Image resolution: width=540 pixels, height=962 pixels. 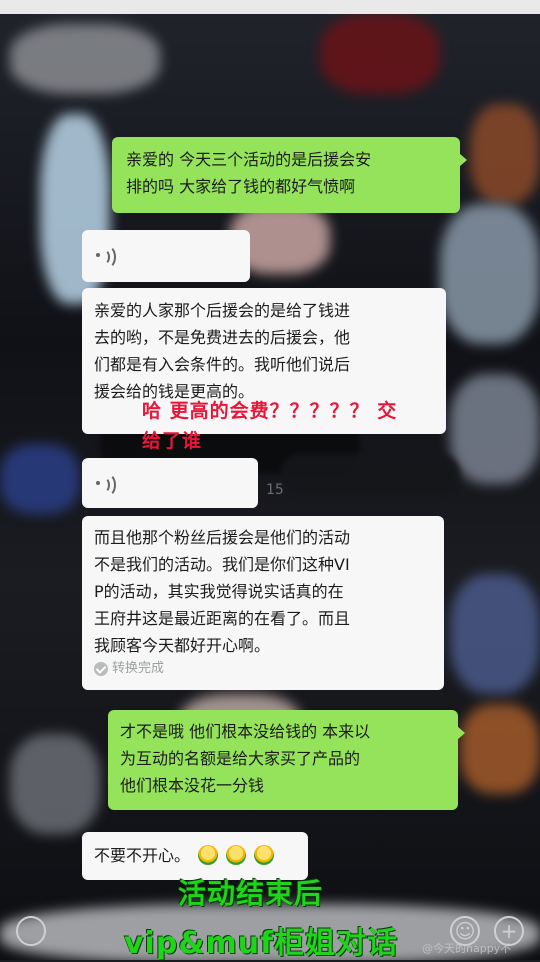 What do you see at coordinates (138, 668) in the screenshot?
I see `conversion-status-label: 转换完成` at bounding box center [138, 668].